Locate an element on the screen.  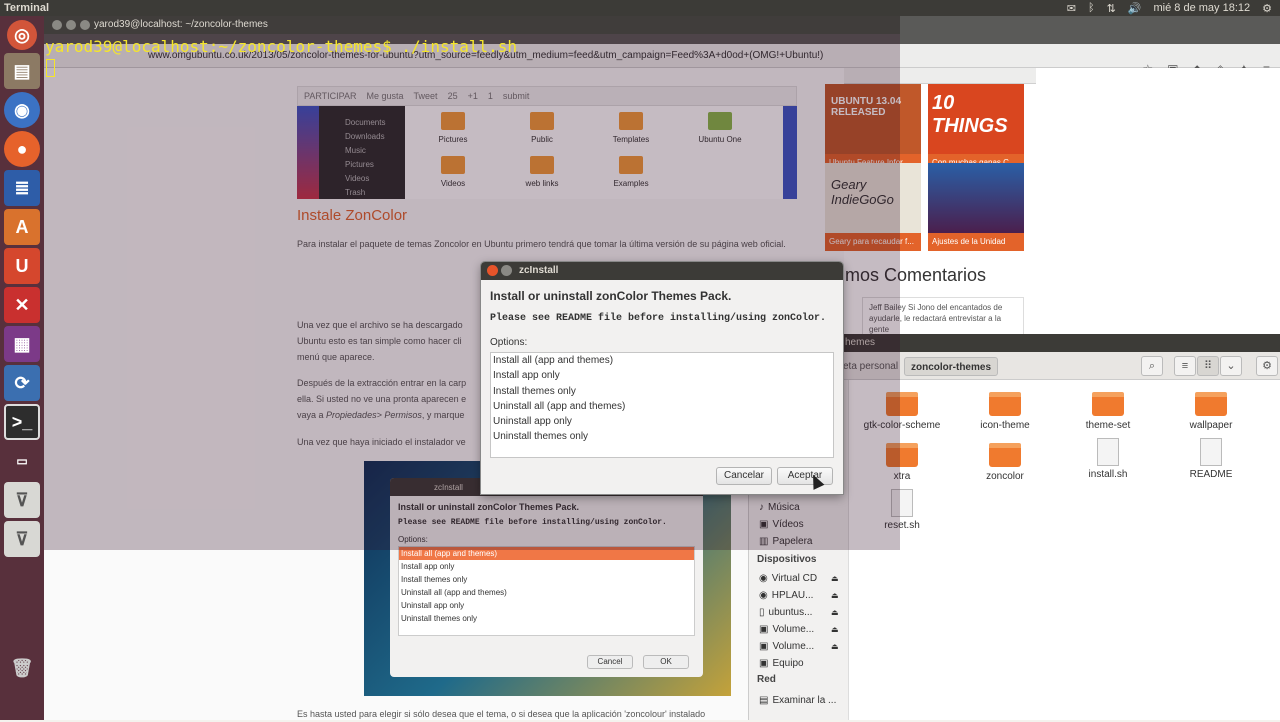
updater-icon: ⟳ is located at coordinates (22, 383).